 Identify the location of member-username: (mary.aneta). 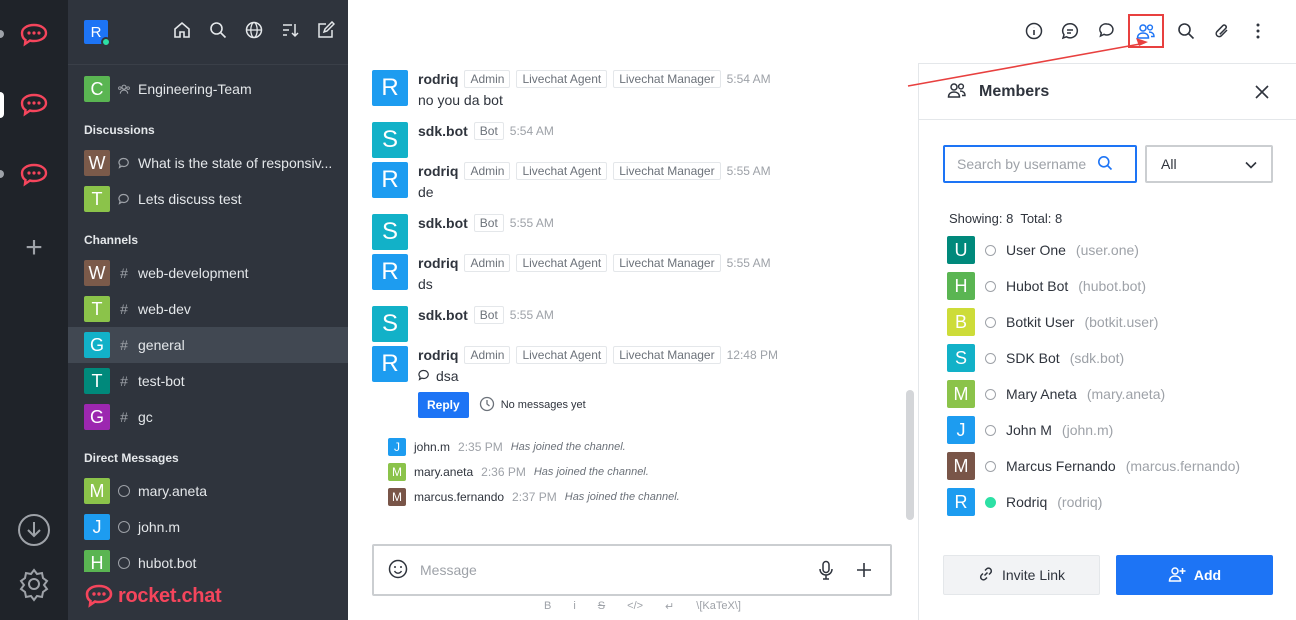
(1126, 394).